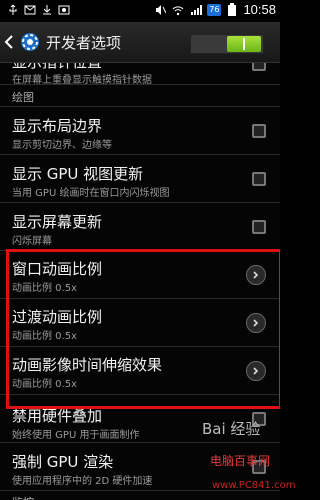 The height and width of the screenshot is (500, 320). I want to click on action-bar: 开发者选项, so click(140, 42).